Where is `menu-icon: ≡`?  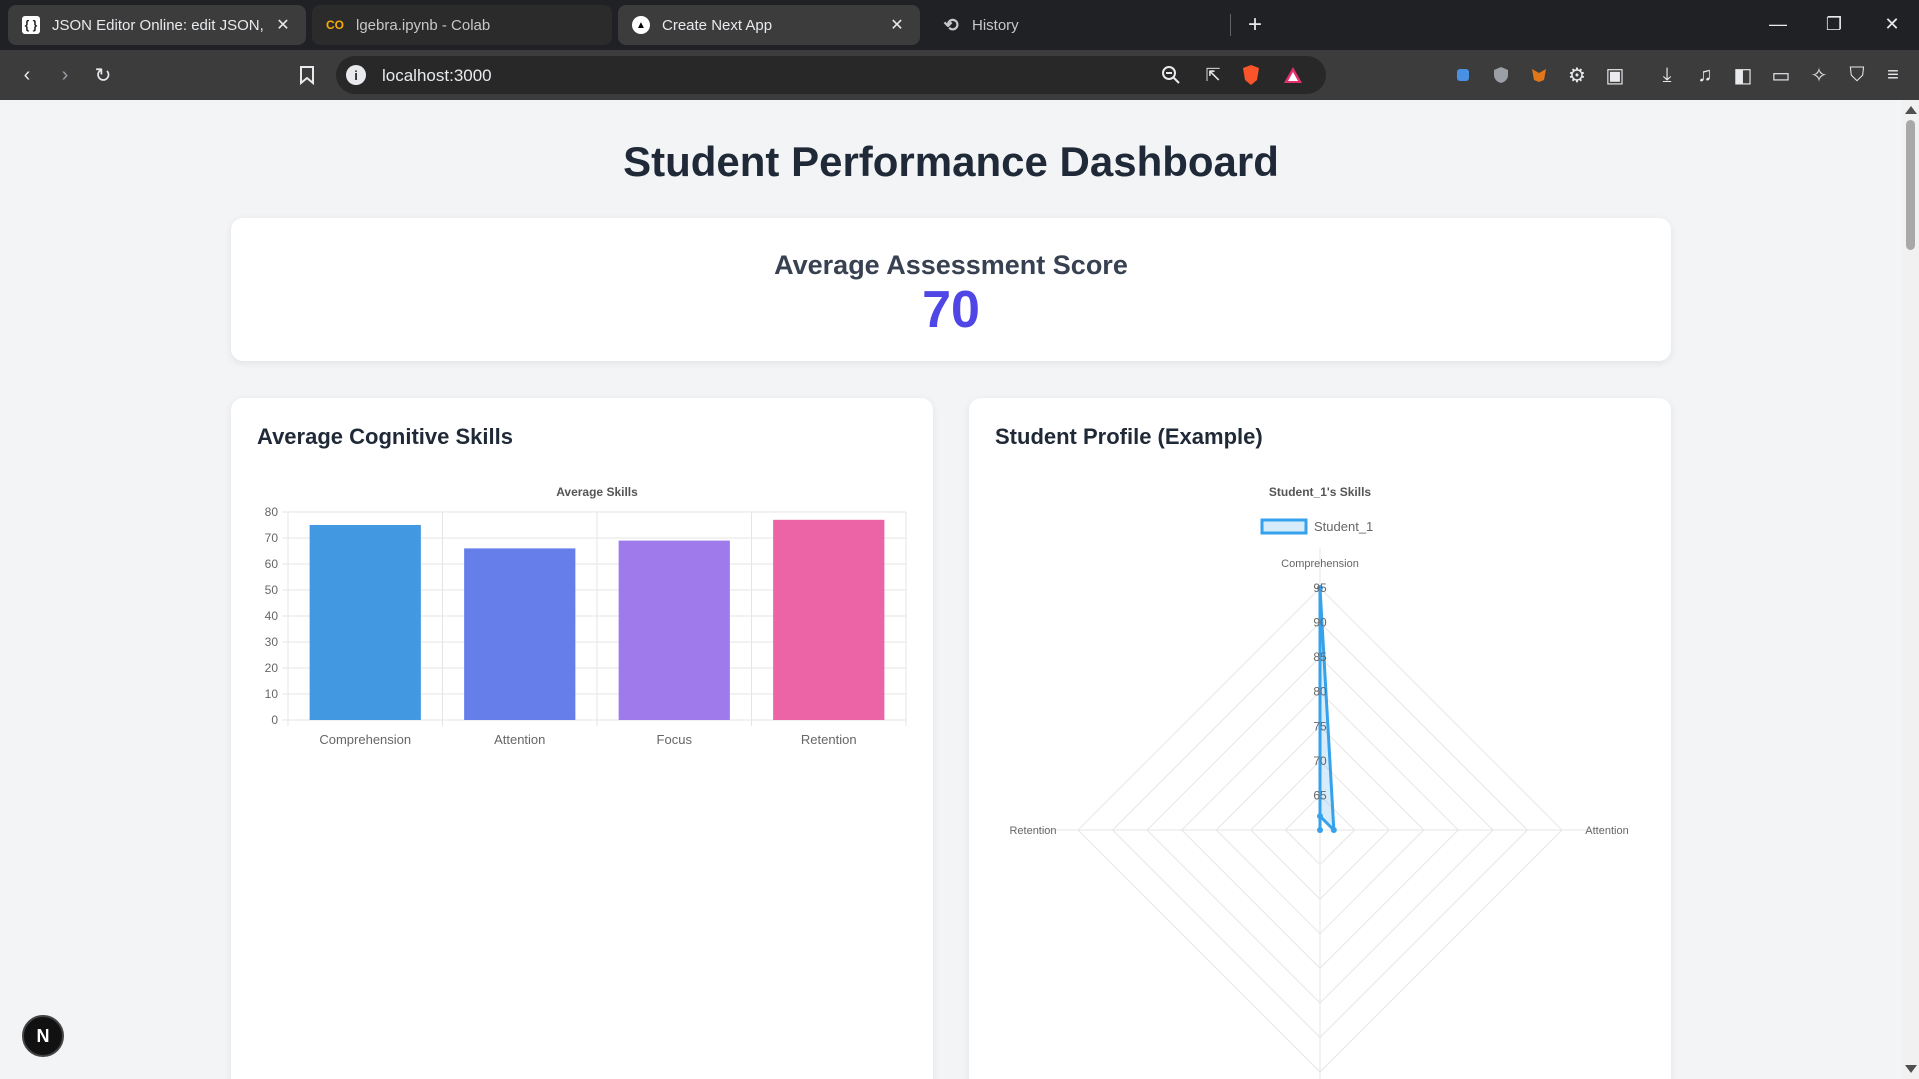
menu-icon: ≡ is located at coordinates (1893, 75).